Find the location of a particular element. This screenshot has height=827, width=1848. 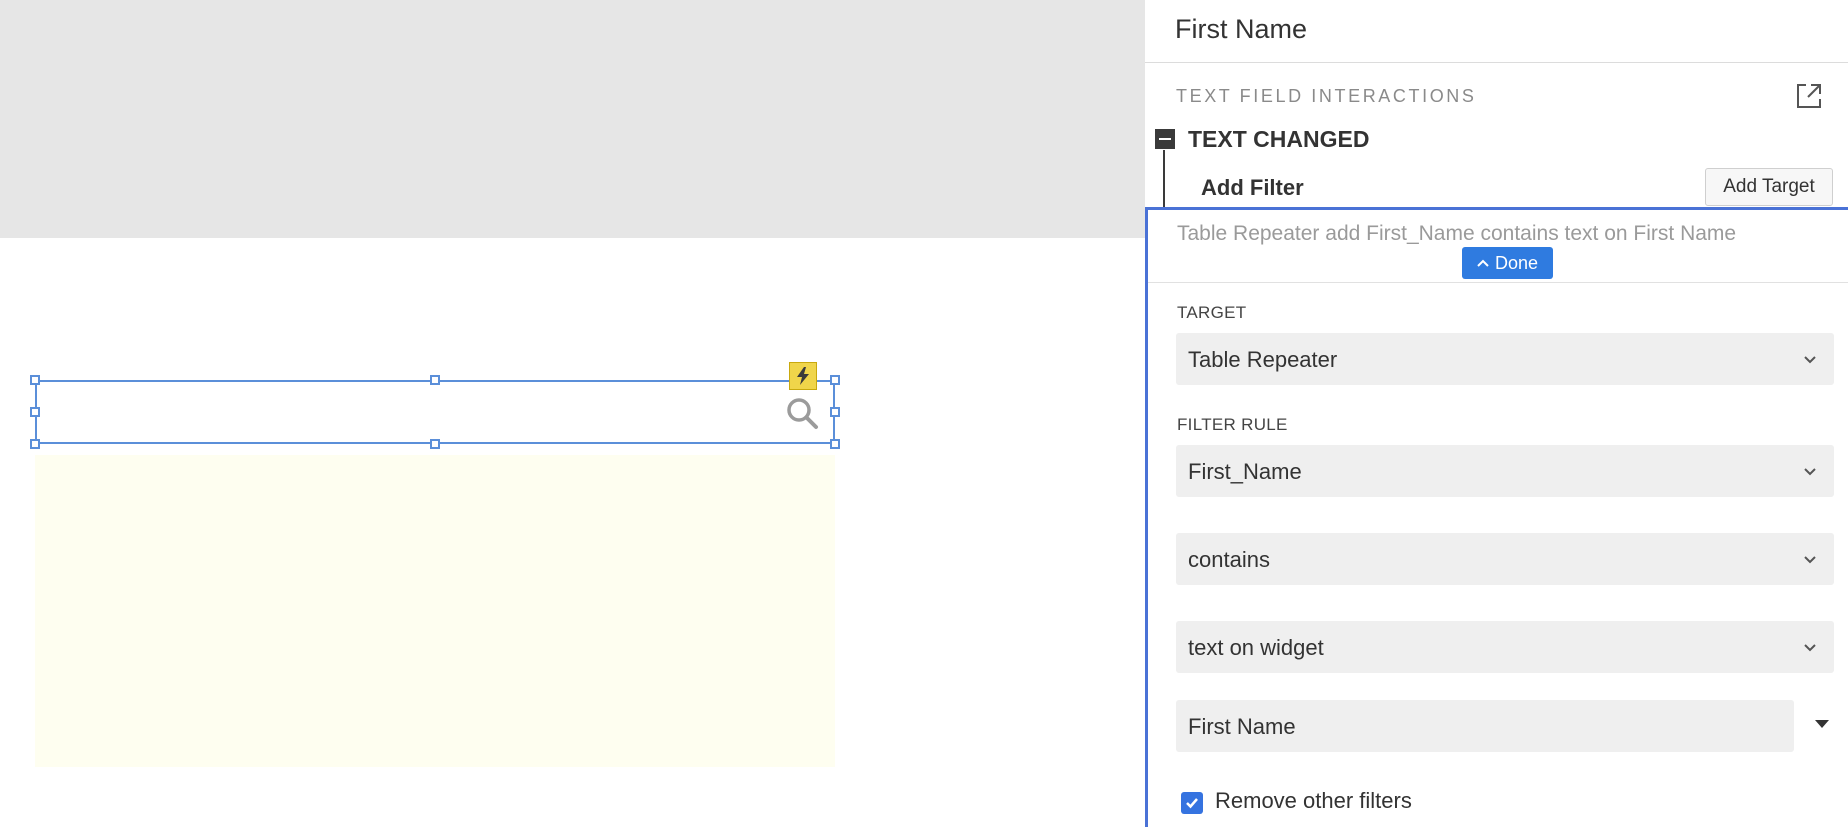

resize-handle-bottom-center is located at coordinates (435, 444).